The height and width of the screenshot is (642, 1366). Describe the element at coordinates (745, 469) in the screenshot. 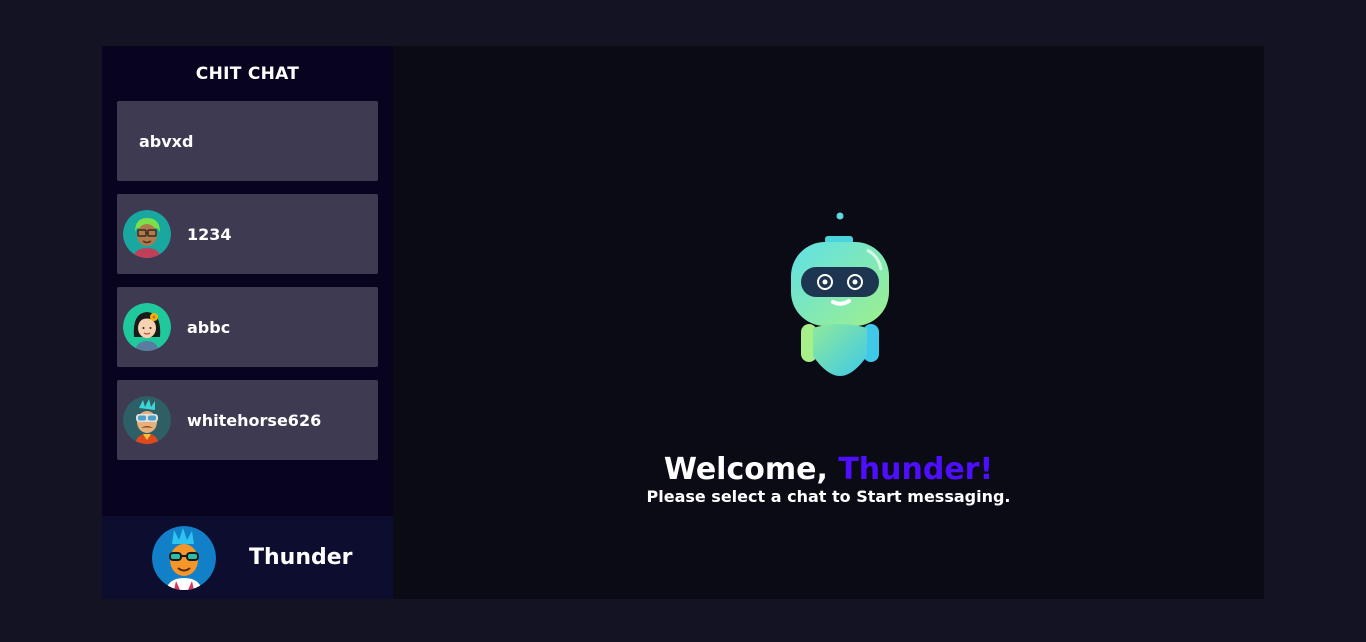

I see `welcome-prefix: Welcome,` at that location.